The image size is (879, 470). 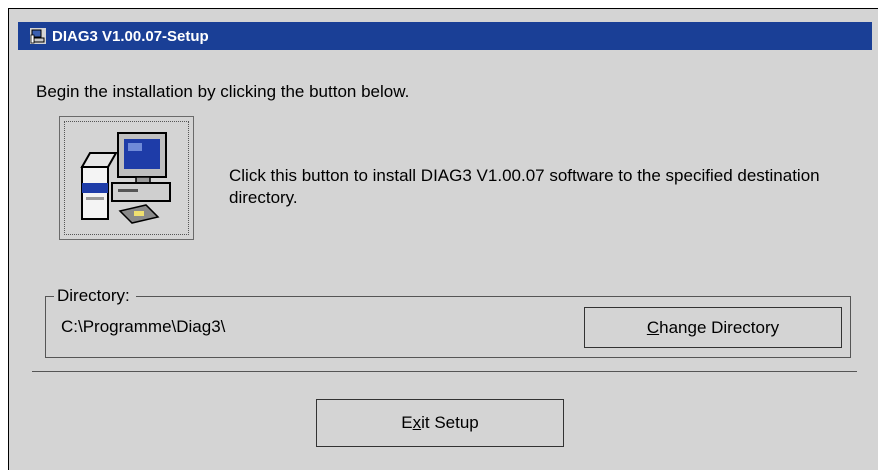 I want to click on change-directory-mnemonic: C, so click(x=653, y=327).